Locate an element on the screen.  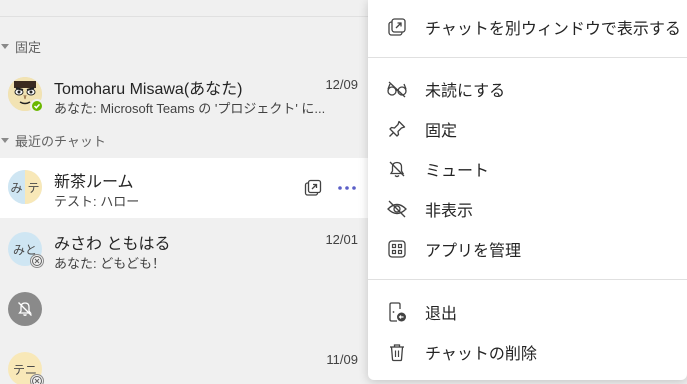
chat-preview: あなた: どもども！ is located at coordinates (109, 263).